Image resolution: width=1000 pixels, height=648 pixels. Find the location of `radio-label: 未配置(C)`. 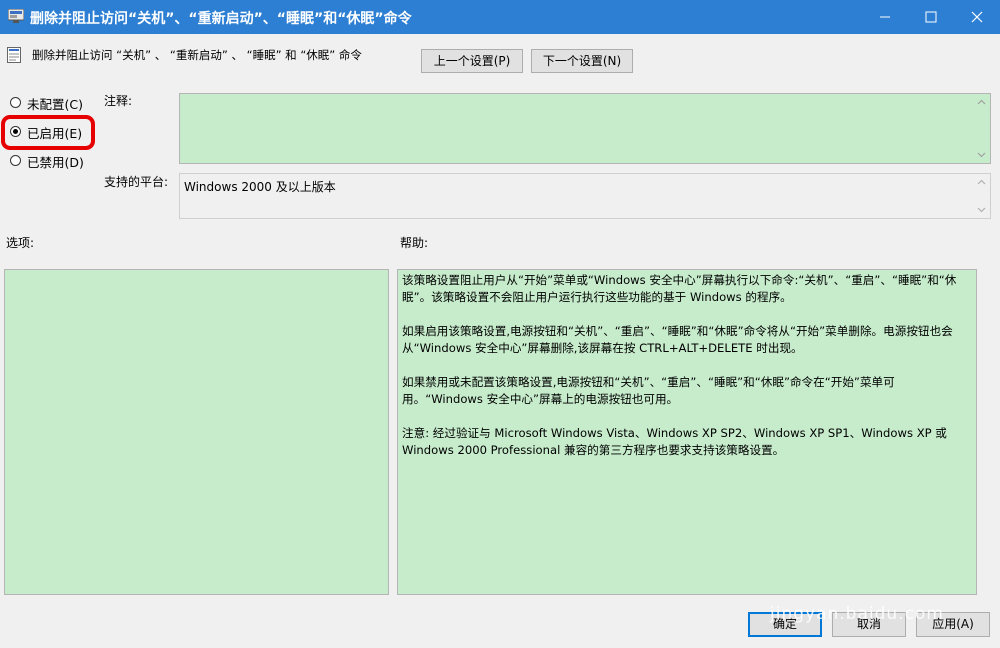

radio-label: 未配置(C) is located at coordinates (55, 104).